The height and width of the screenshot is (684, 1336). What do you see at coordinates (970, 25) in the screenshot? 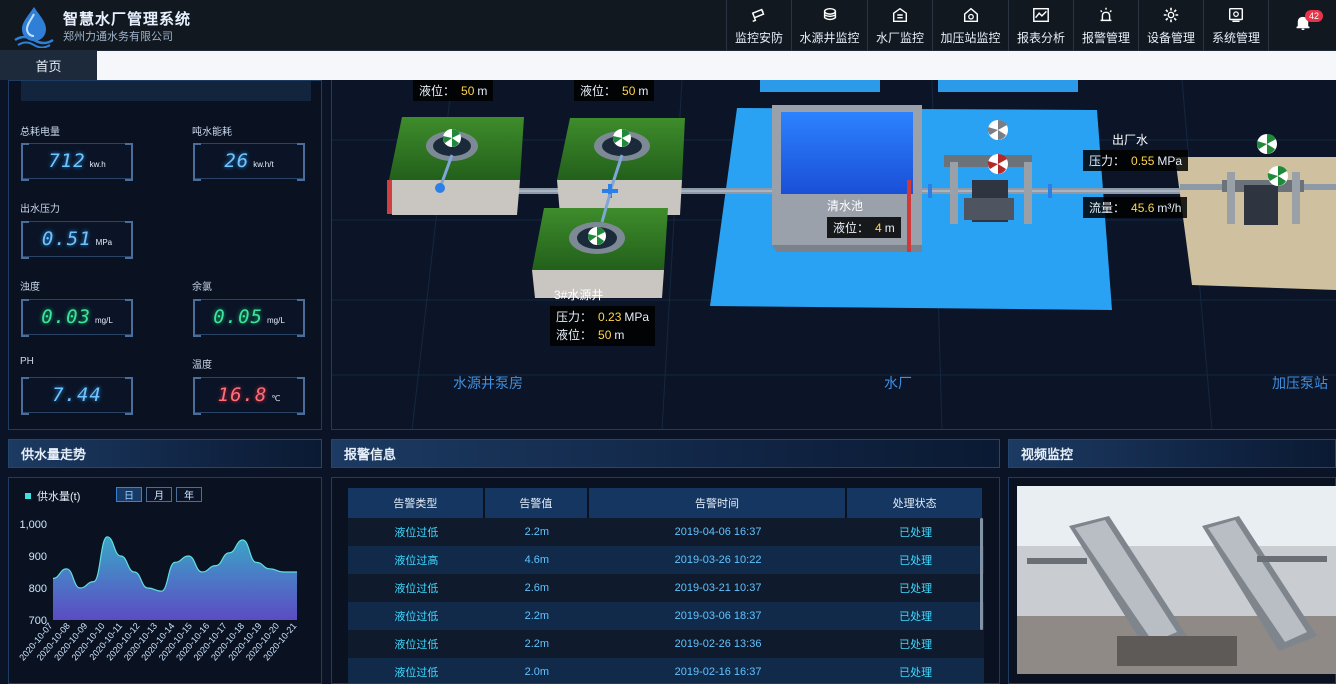
I see `nav-booster-monitoring: 加压站监控` at bounding box center [970, 25].